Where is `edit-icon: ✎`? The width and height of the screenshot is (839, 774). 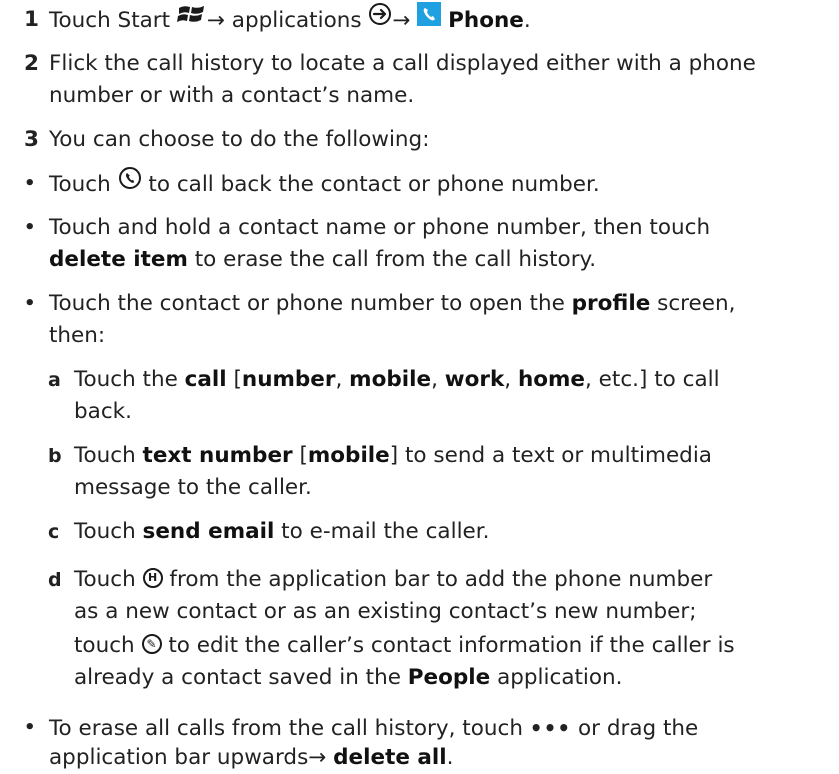 edit-icon: ✎ is located at coordinates (151, 644).